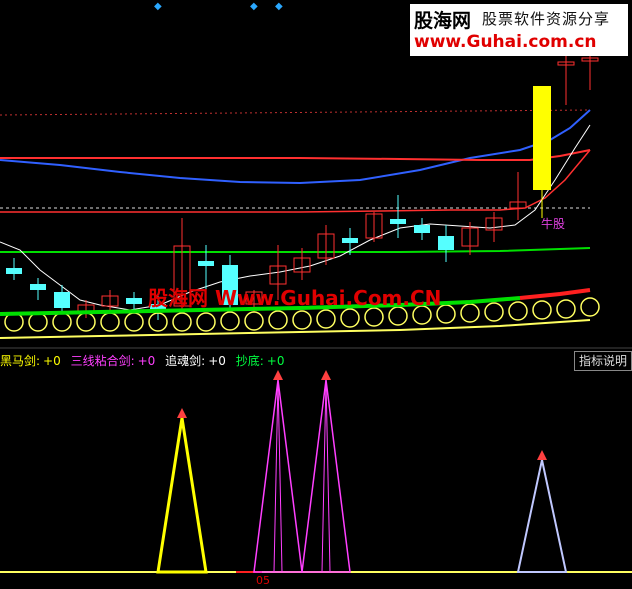  Describe the element at coordinates (295, 112) in the screenshot. I see `ref-line-top` at that location.